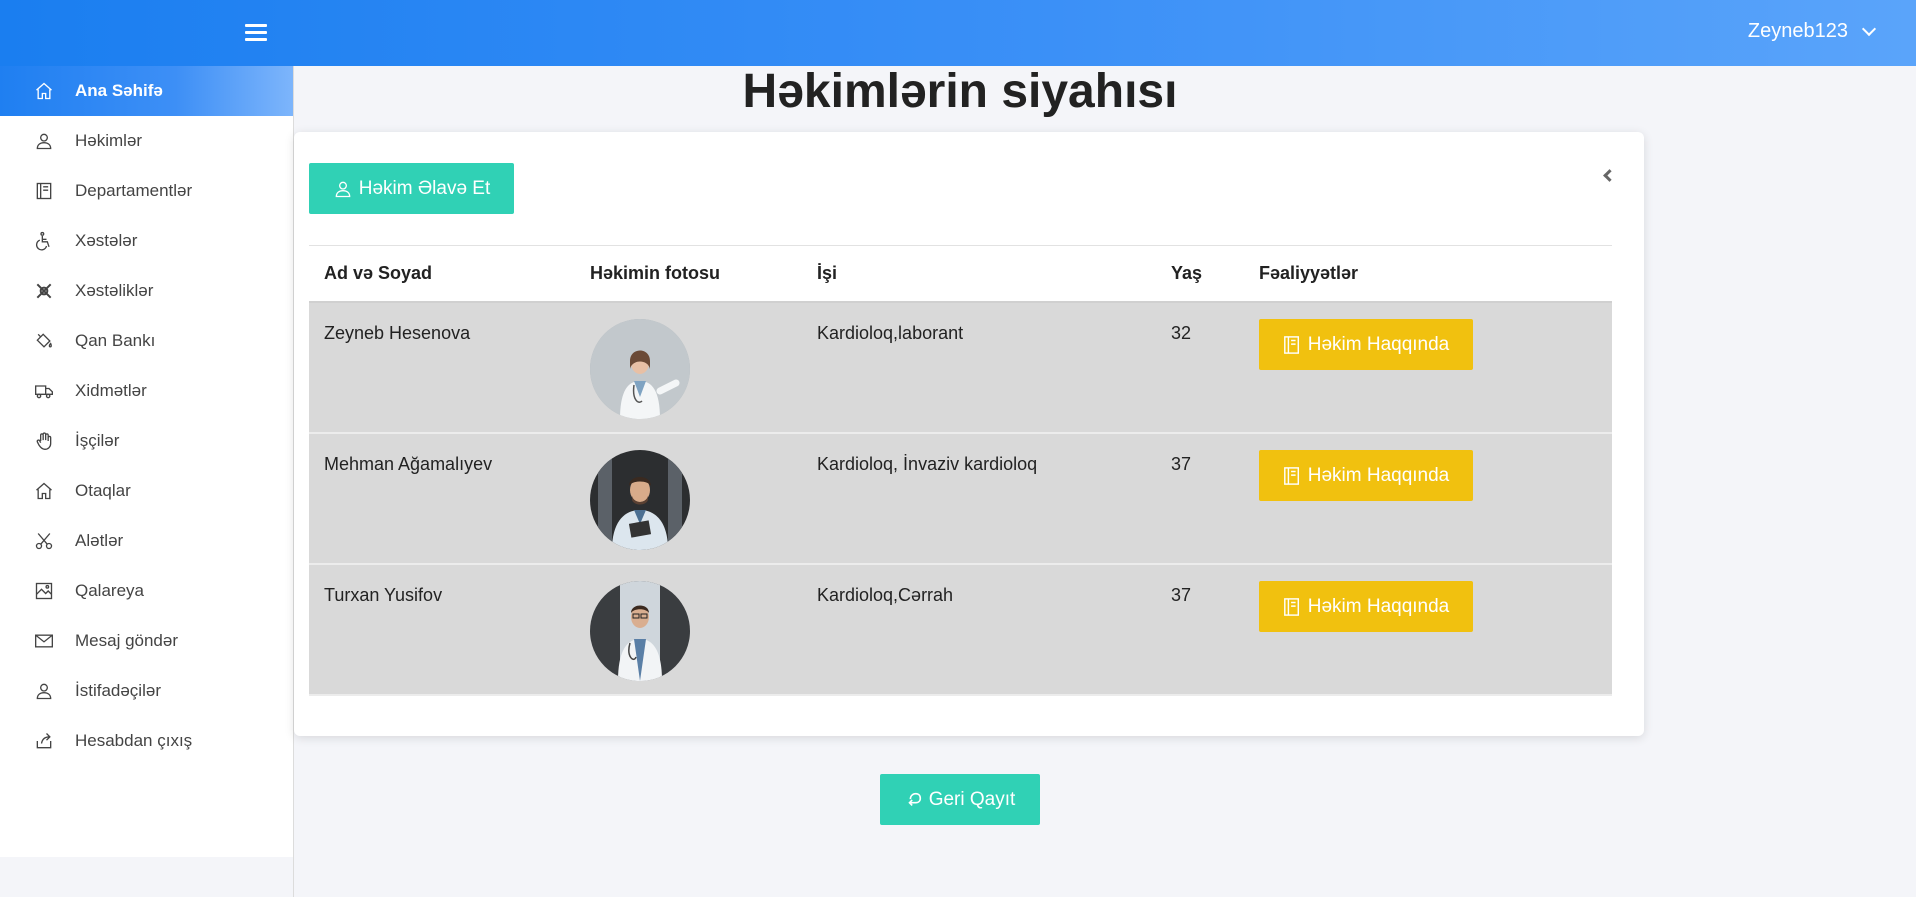 The height and width of the screenshot is (897, 1916). What do you see at coordinates (103, 490) in the screenshot?
I see `sidebar-item-label: Otaqlar` at bounding box center [103, 490].